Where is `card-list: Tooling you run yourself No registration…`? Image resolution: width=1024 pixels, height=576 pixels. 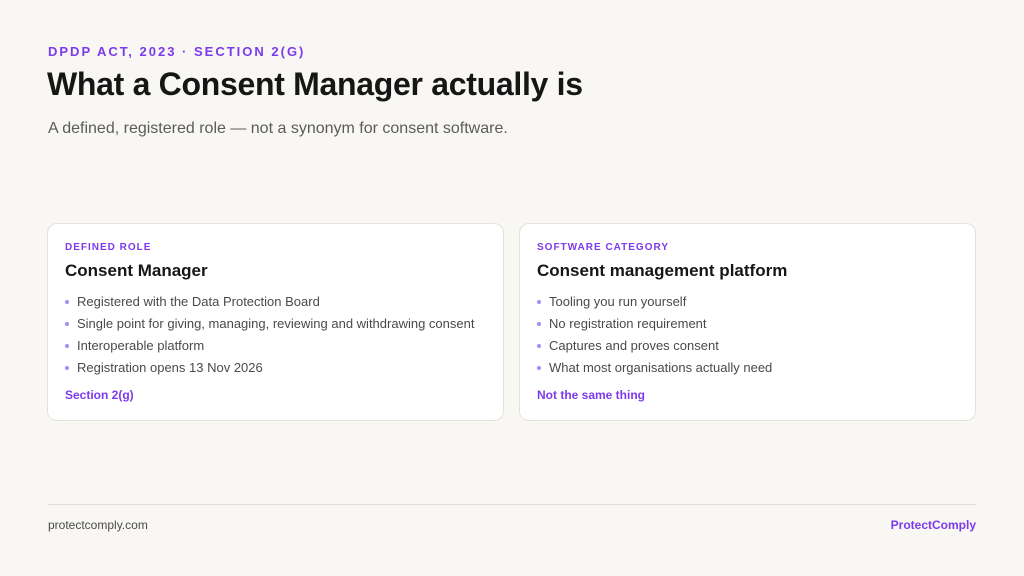 card-list: Tooling you run yourself No registration… is located at coordinates (747, 335).